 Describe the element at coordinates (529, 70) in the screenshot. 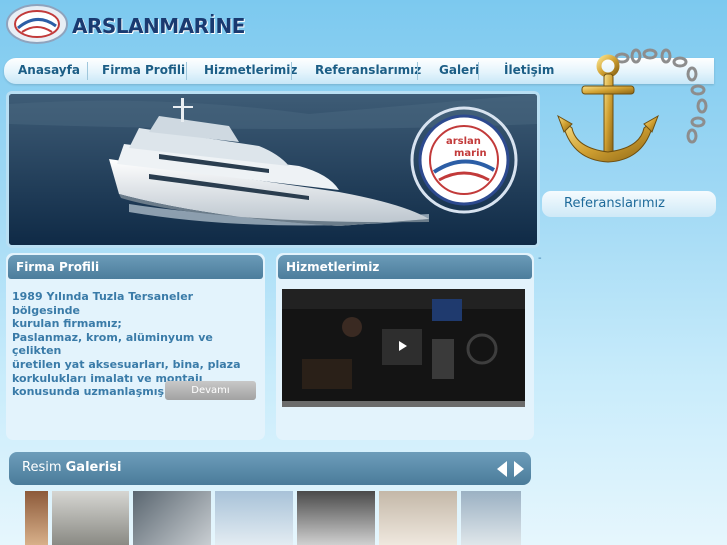

I see `nav-item-iletisim: İletişim` at that location.